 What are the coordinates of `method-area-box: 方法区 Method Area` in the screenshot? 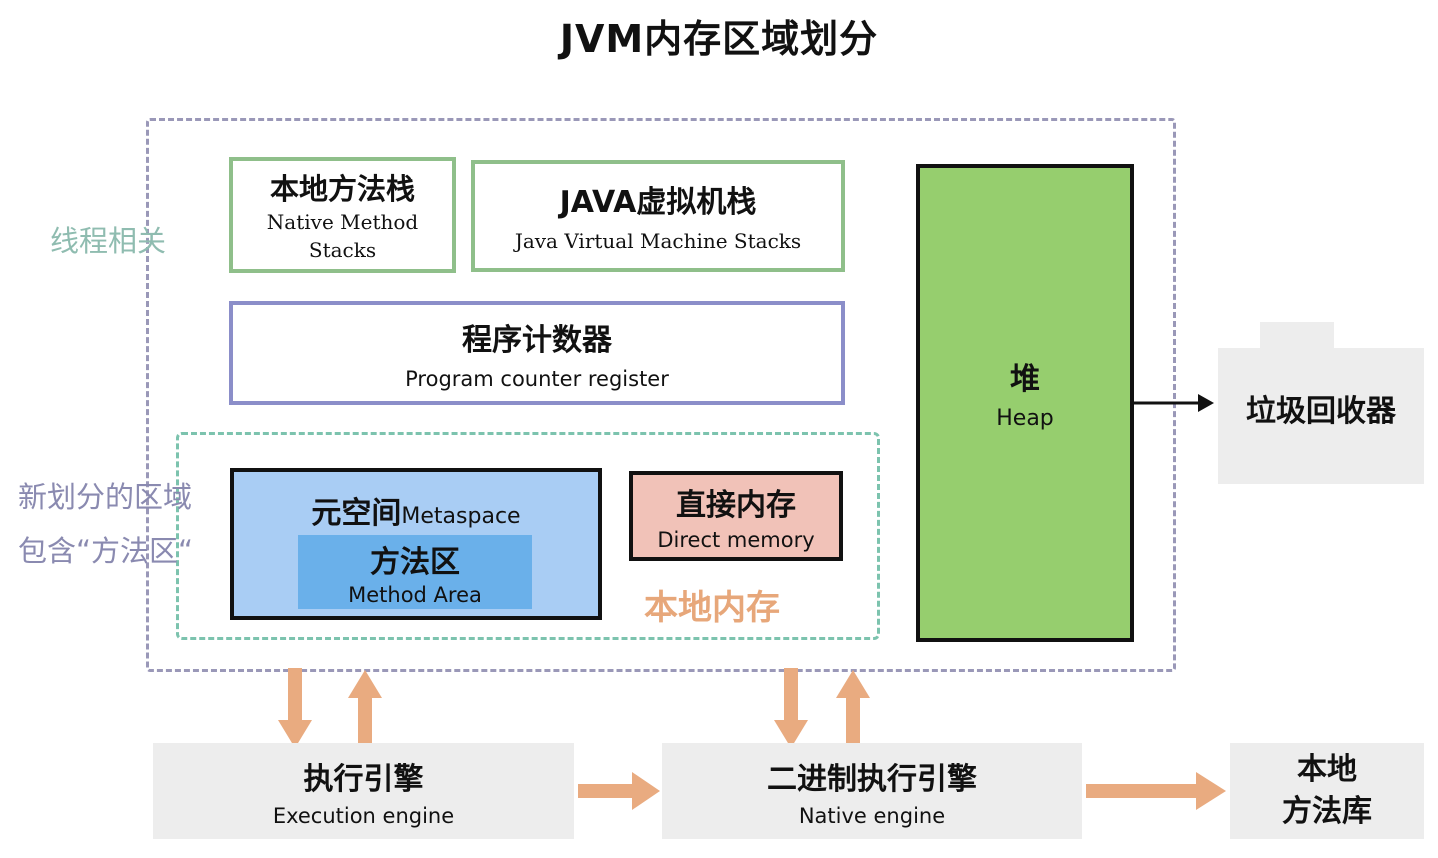 It's located at (415, 572).